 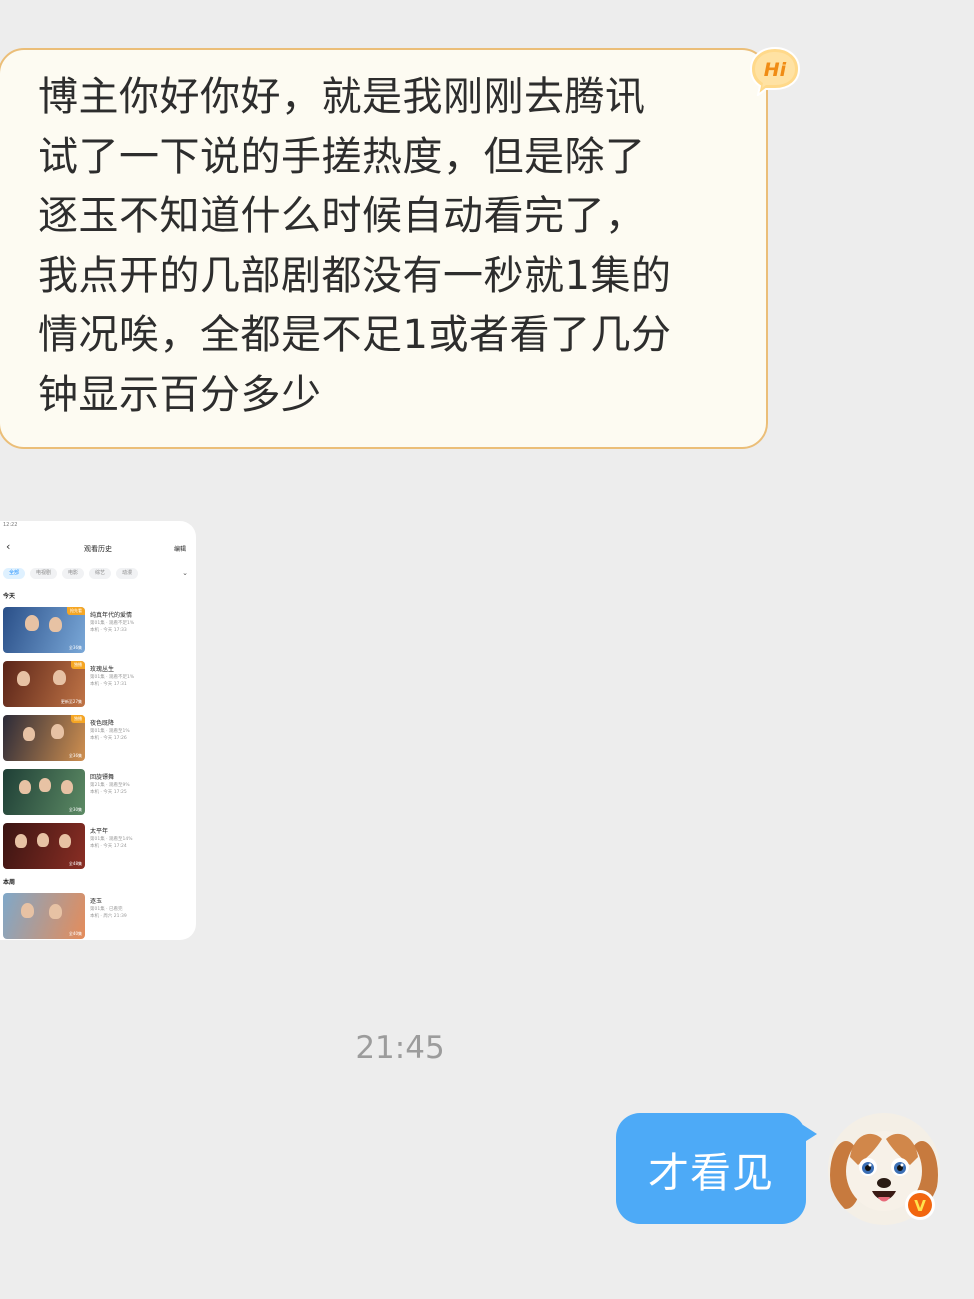 I want to click on screenshot-page-title: 观看历史, so click(x=98, y=549).